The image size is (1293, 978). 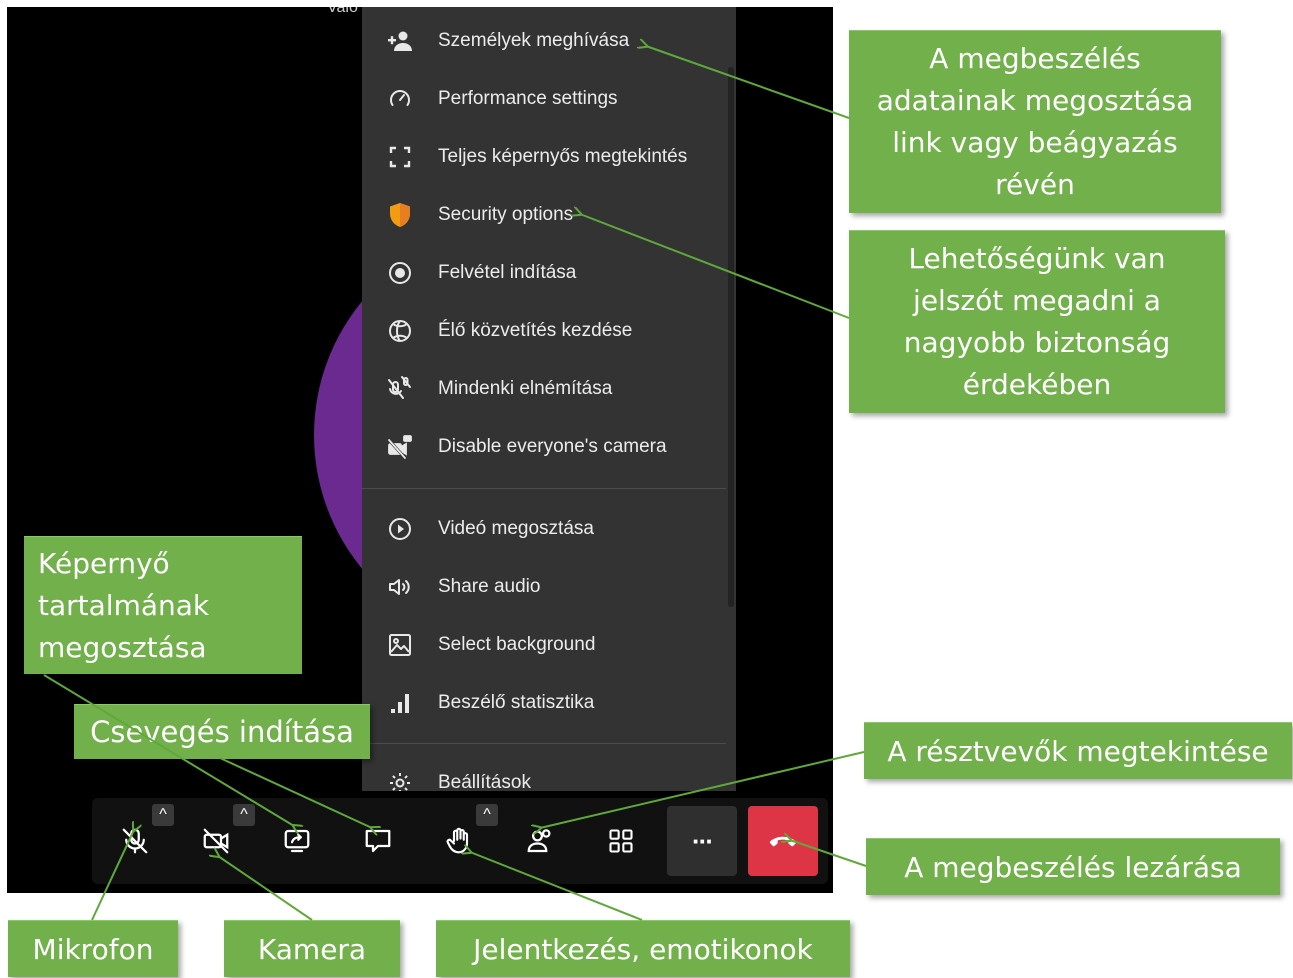 I want to click on participants-button, so click(x=540, y=841).